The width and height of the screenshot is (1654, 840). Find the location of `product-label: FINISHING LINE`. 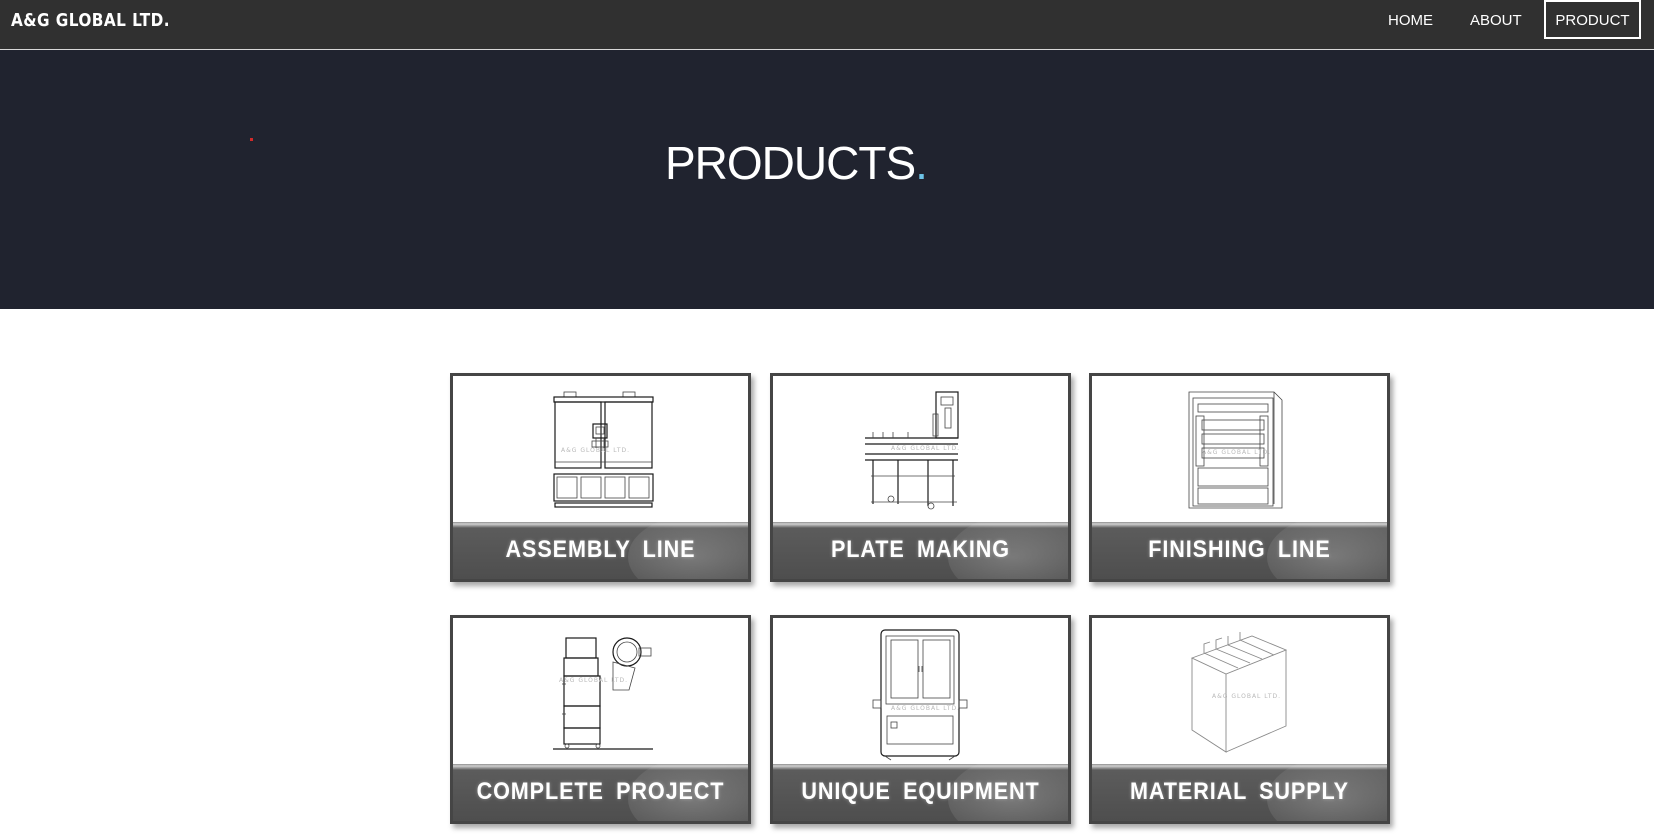

product-label: FINISHING LINE is located at coordinates (1239, 549).